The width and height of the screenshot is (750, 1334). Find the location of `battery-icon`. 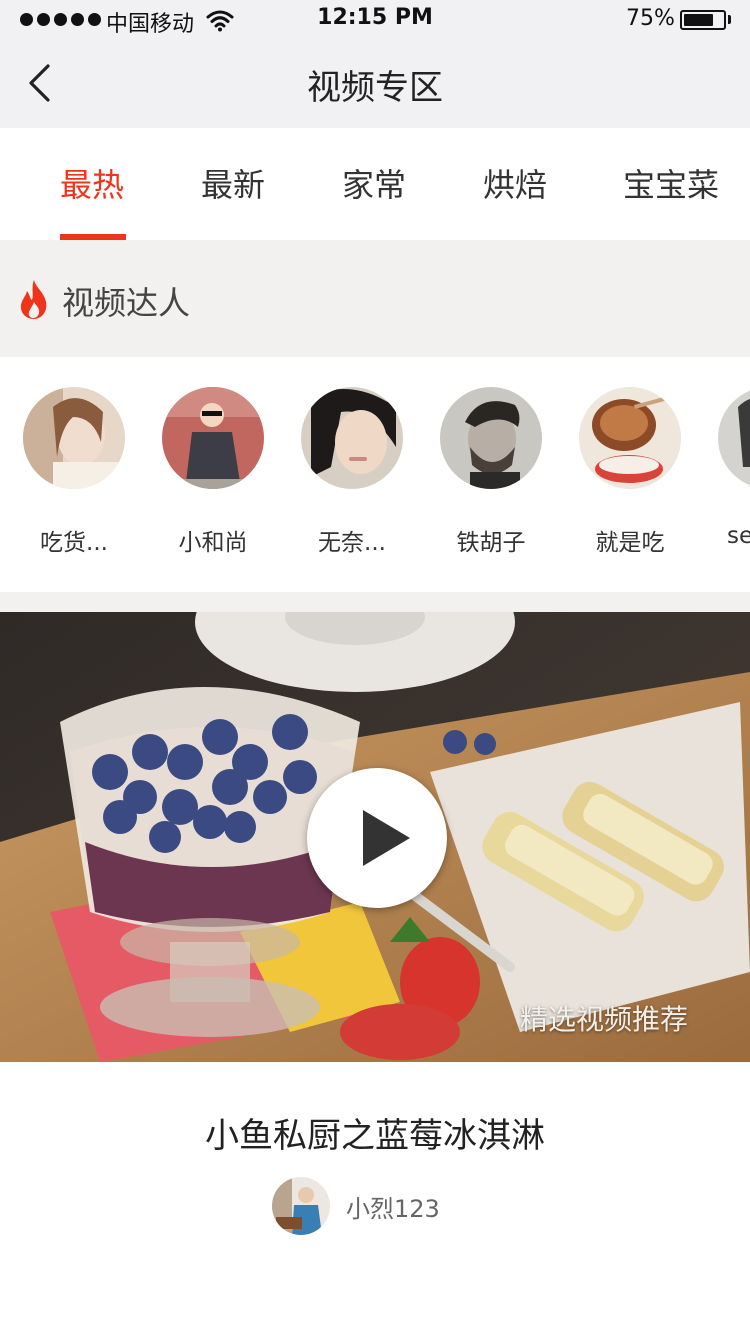

battery-icon is located at coordinates (703, 20).